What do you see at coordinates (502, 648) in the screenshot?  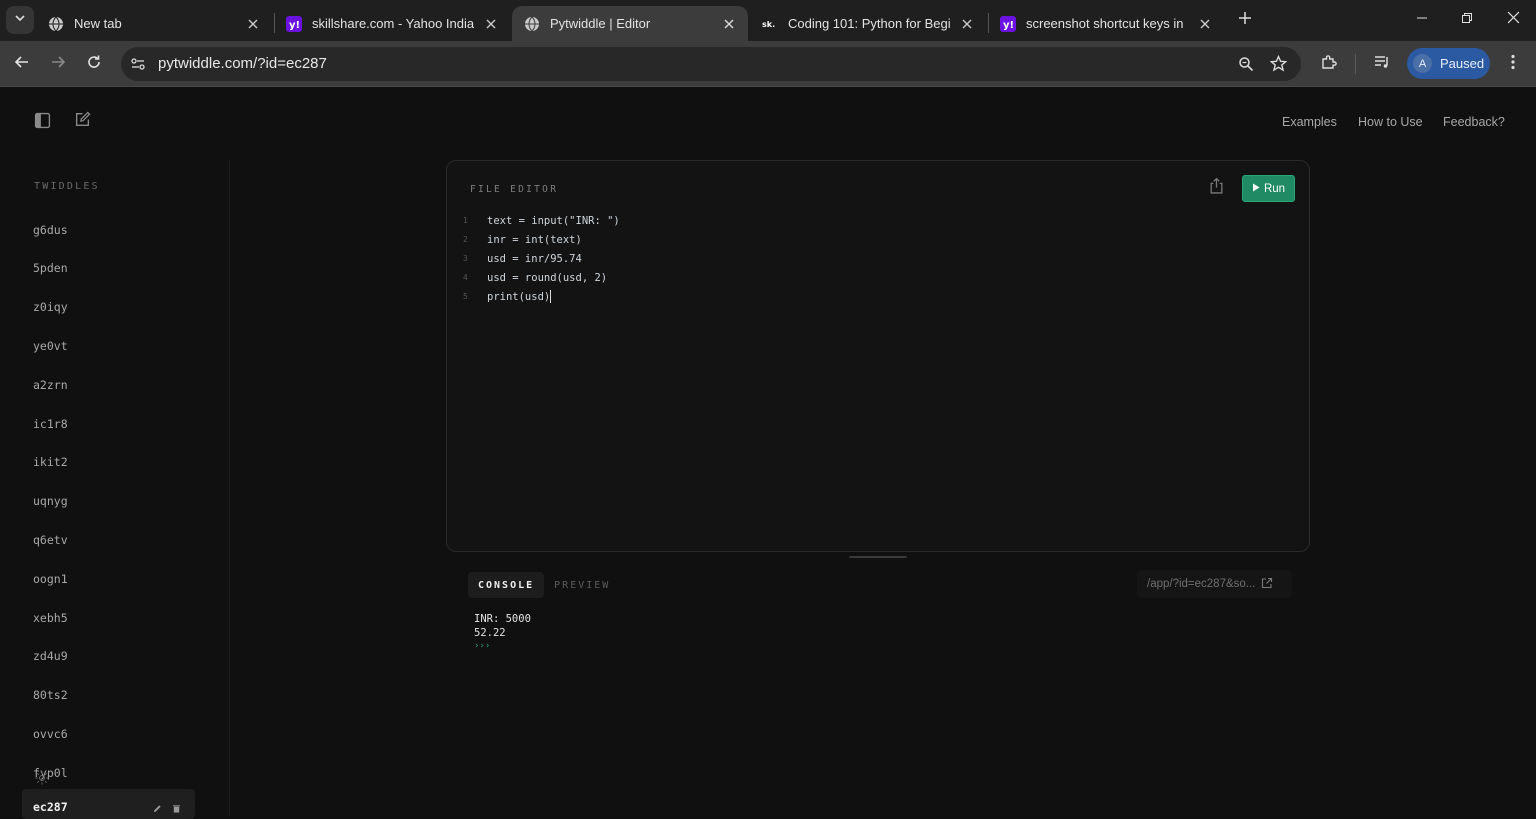 I see `console-prompt: ›››` at bounding box center [502, 648].